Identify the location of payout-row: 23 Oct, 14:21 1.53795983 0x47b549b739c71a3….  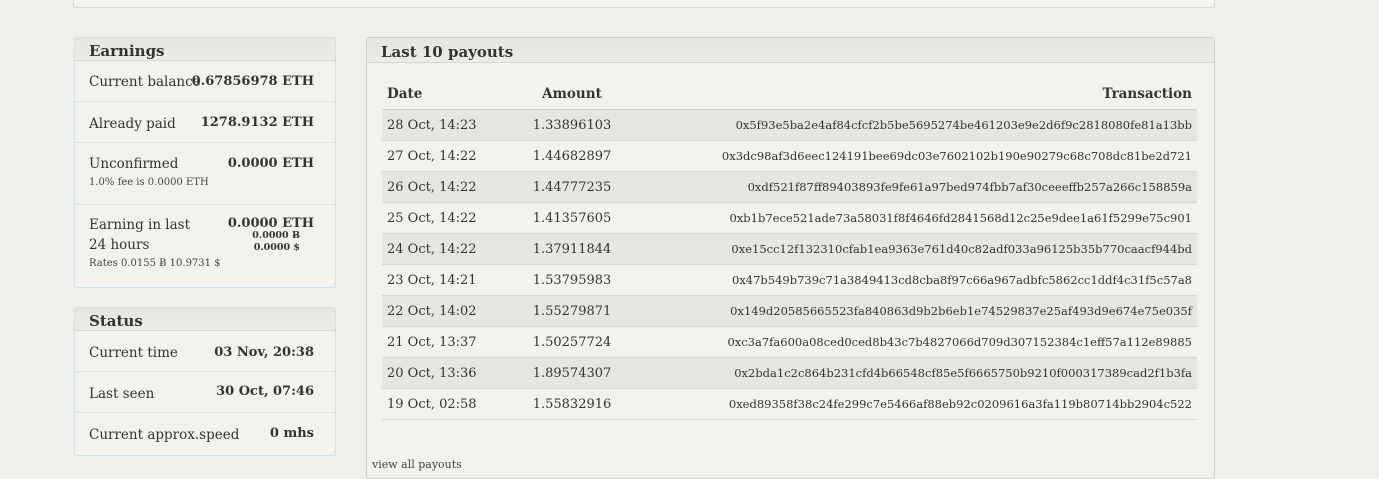
(789, 280).